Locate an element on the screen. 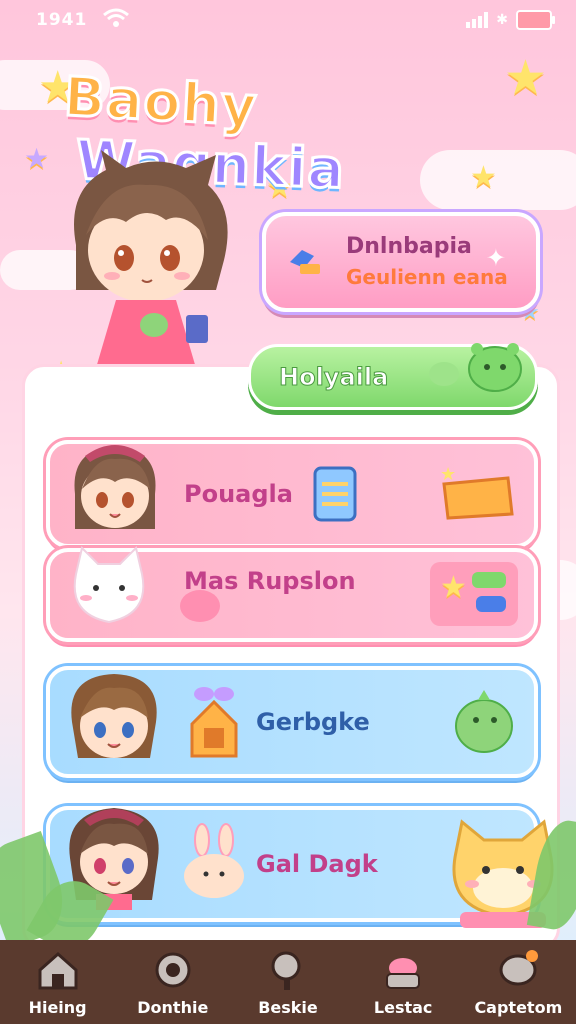 The height and width of the screenshot is (1024, 576). menu-card-label: Gal Dagk is located at coordinates (317, 864).